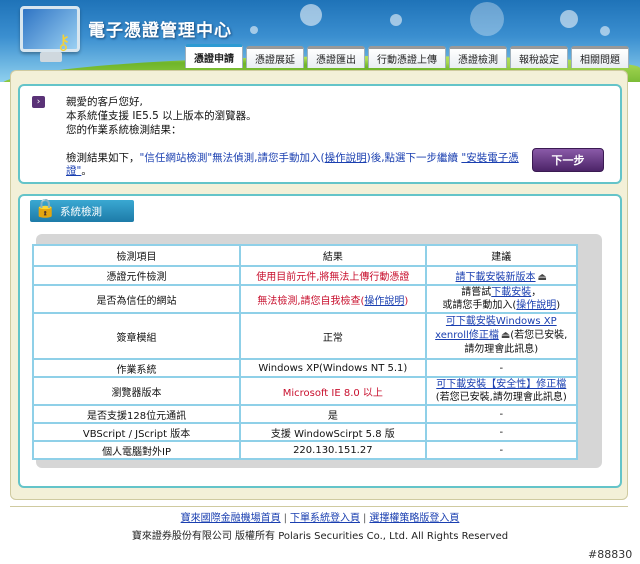 The image size is (640, 564). I want to click on main-tabs: 憑證申請 憑證展延 憑證匯出 行動憑證上傳 憑證檢測 報稅設定 相關問題, so click(407, 56).